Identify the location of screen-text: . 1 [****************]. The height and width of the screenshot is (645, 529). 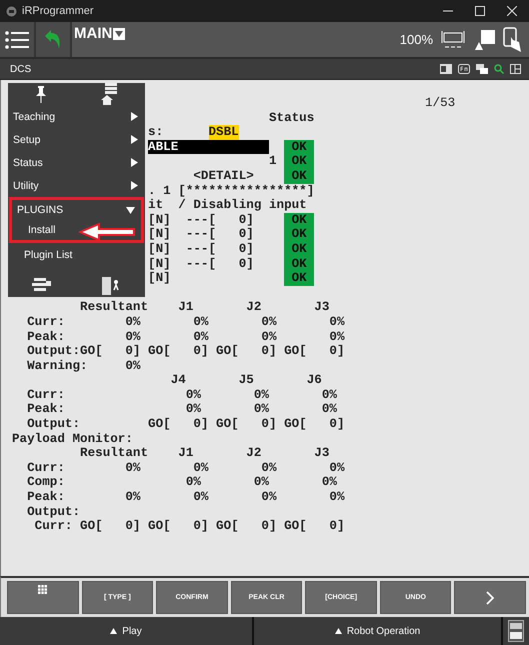
(231, 191).